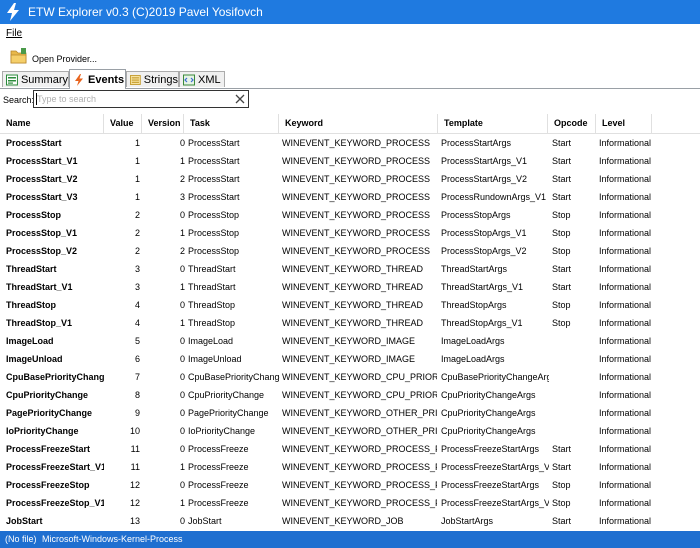 This screenshot has height=548, width=700. I want to click on tab-xml: XML, so click(202, 79).